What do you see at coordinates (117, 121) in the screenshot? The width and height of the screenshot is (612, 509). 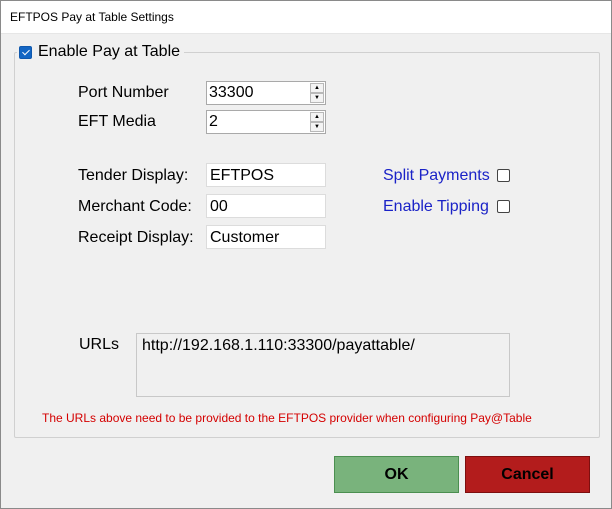 I see `eft-media-label: EFT Media` at bounding box center [117, 121].